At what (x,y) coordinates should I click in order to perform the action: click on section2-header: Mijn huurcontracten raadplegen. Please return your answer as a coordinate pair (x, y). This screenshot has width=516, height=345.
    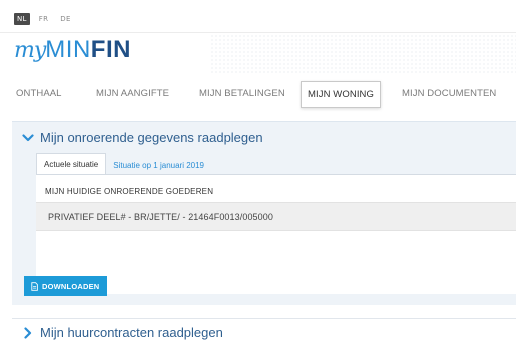
    Looking at the image, I should click on (122, 332).